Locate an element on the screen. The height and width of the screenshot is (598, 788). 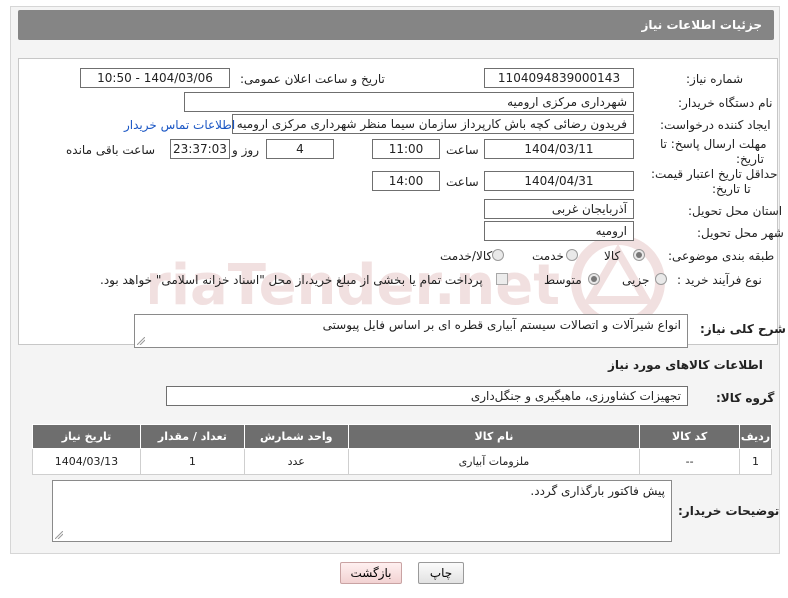
buyer-notes-text: پیش فاکتور بارگذاری گردد. is located at coordinates (597, 491).